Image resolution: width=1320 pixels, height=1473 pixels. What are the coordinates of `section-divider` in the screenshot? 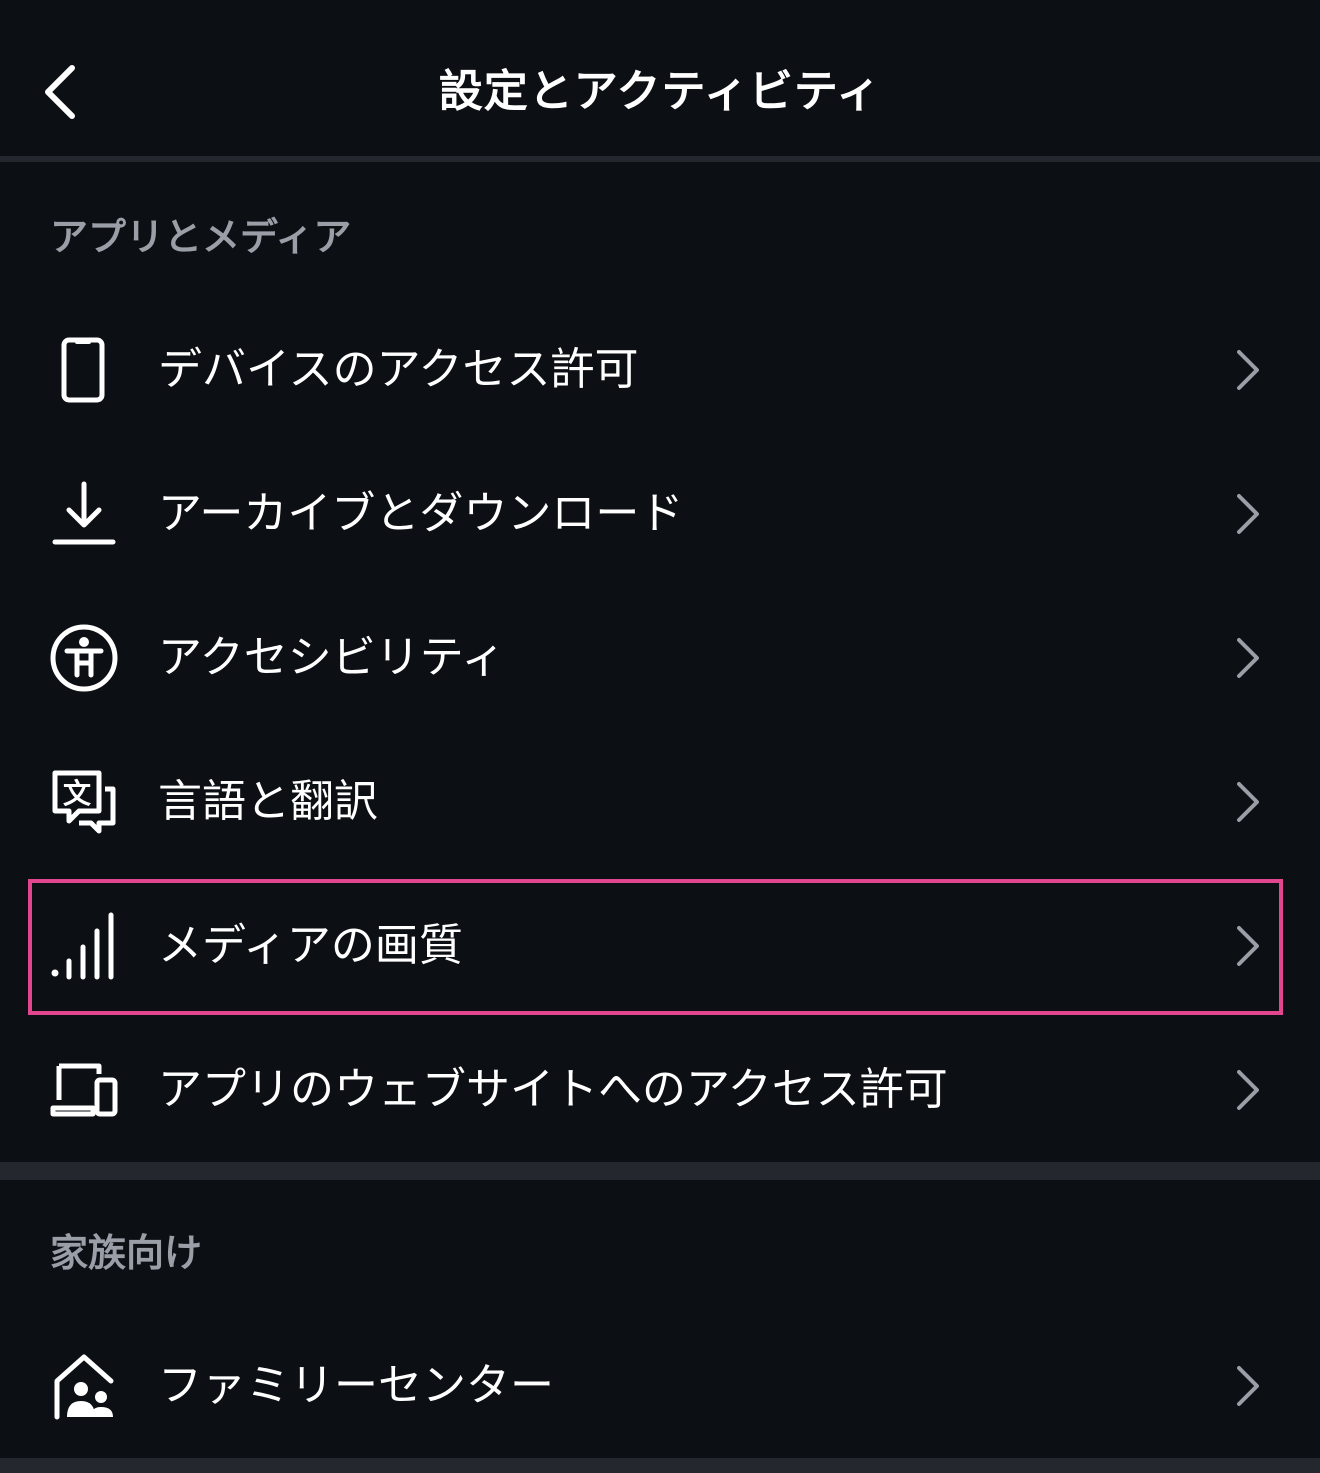 It's located at (660, 1171).